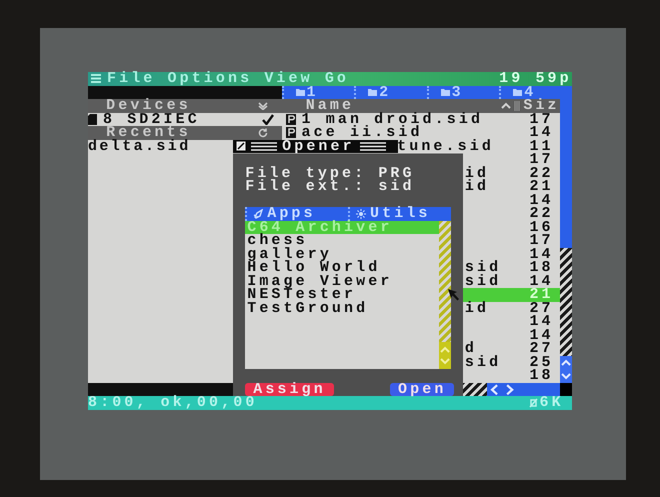  I want to click on file-size: 25, so click(541, 362).